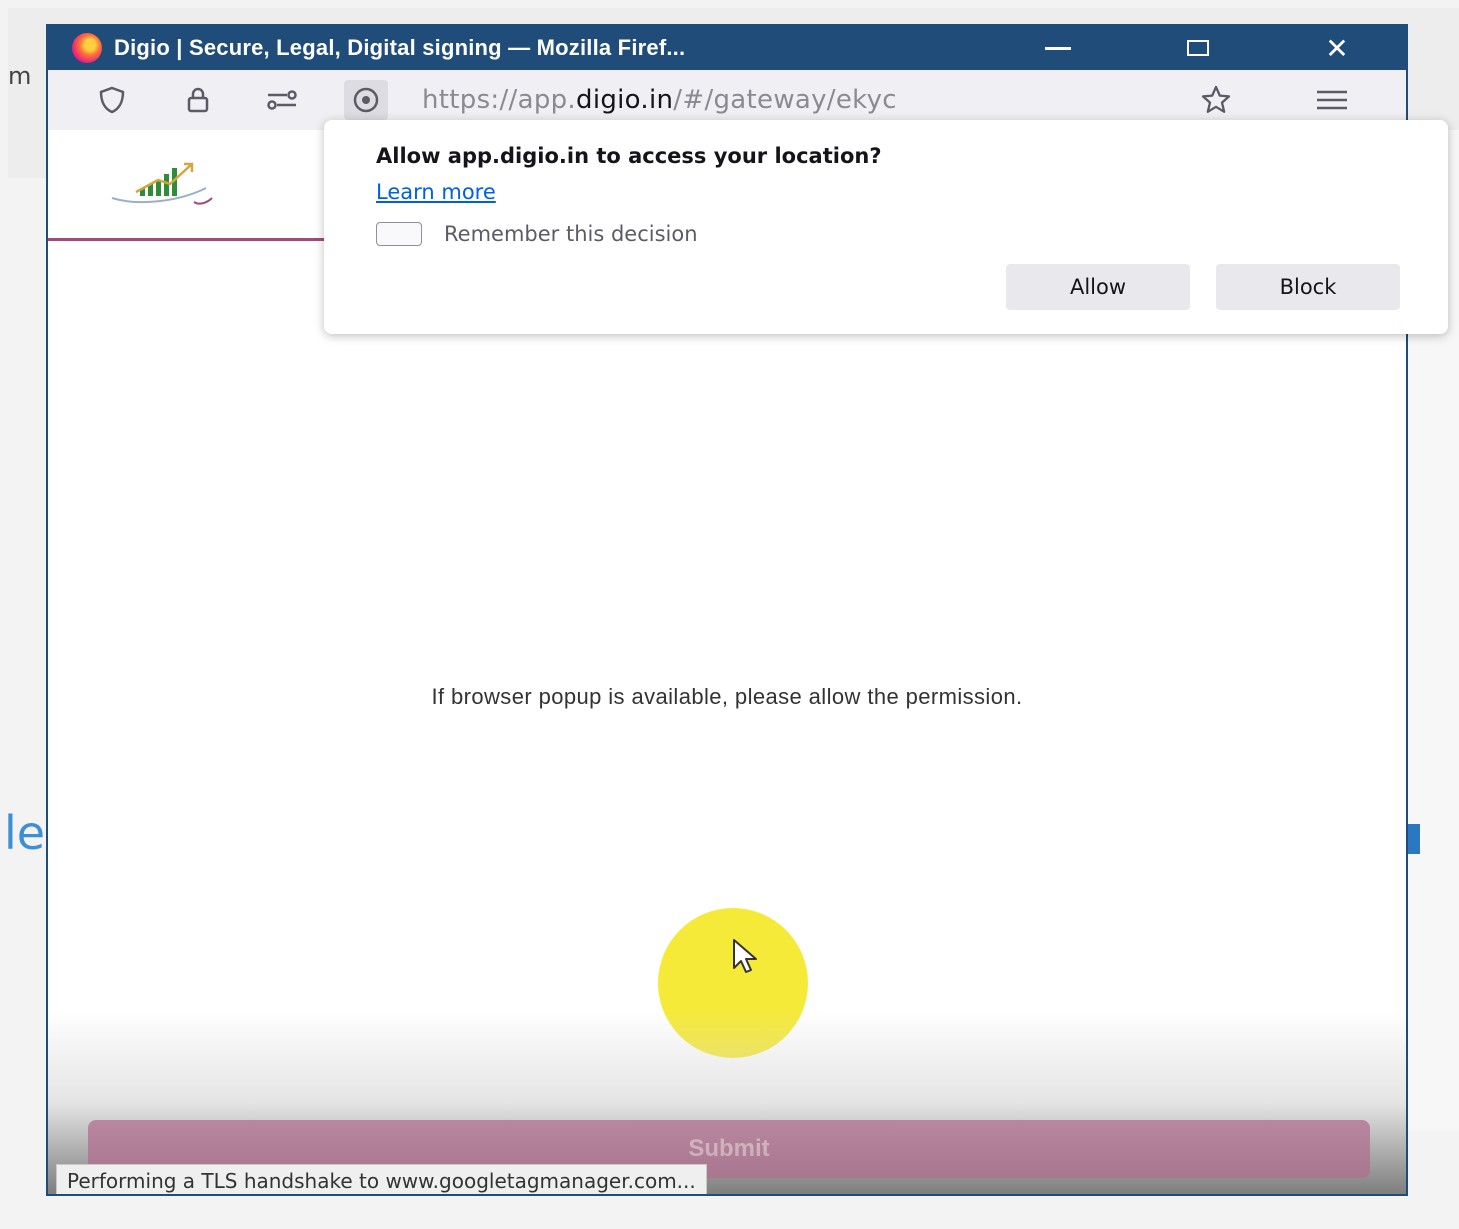 The image size is (1459, 1229). I want to click on maximize-button, so click(1198, 48).